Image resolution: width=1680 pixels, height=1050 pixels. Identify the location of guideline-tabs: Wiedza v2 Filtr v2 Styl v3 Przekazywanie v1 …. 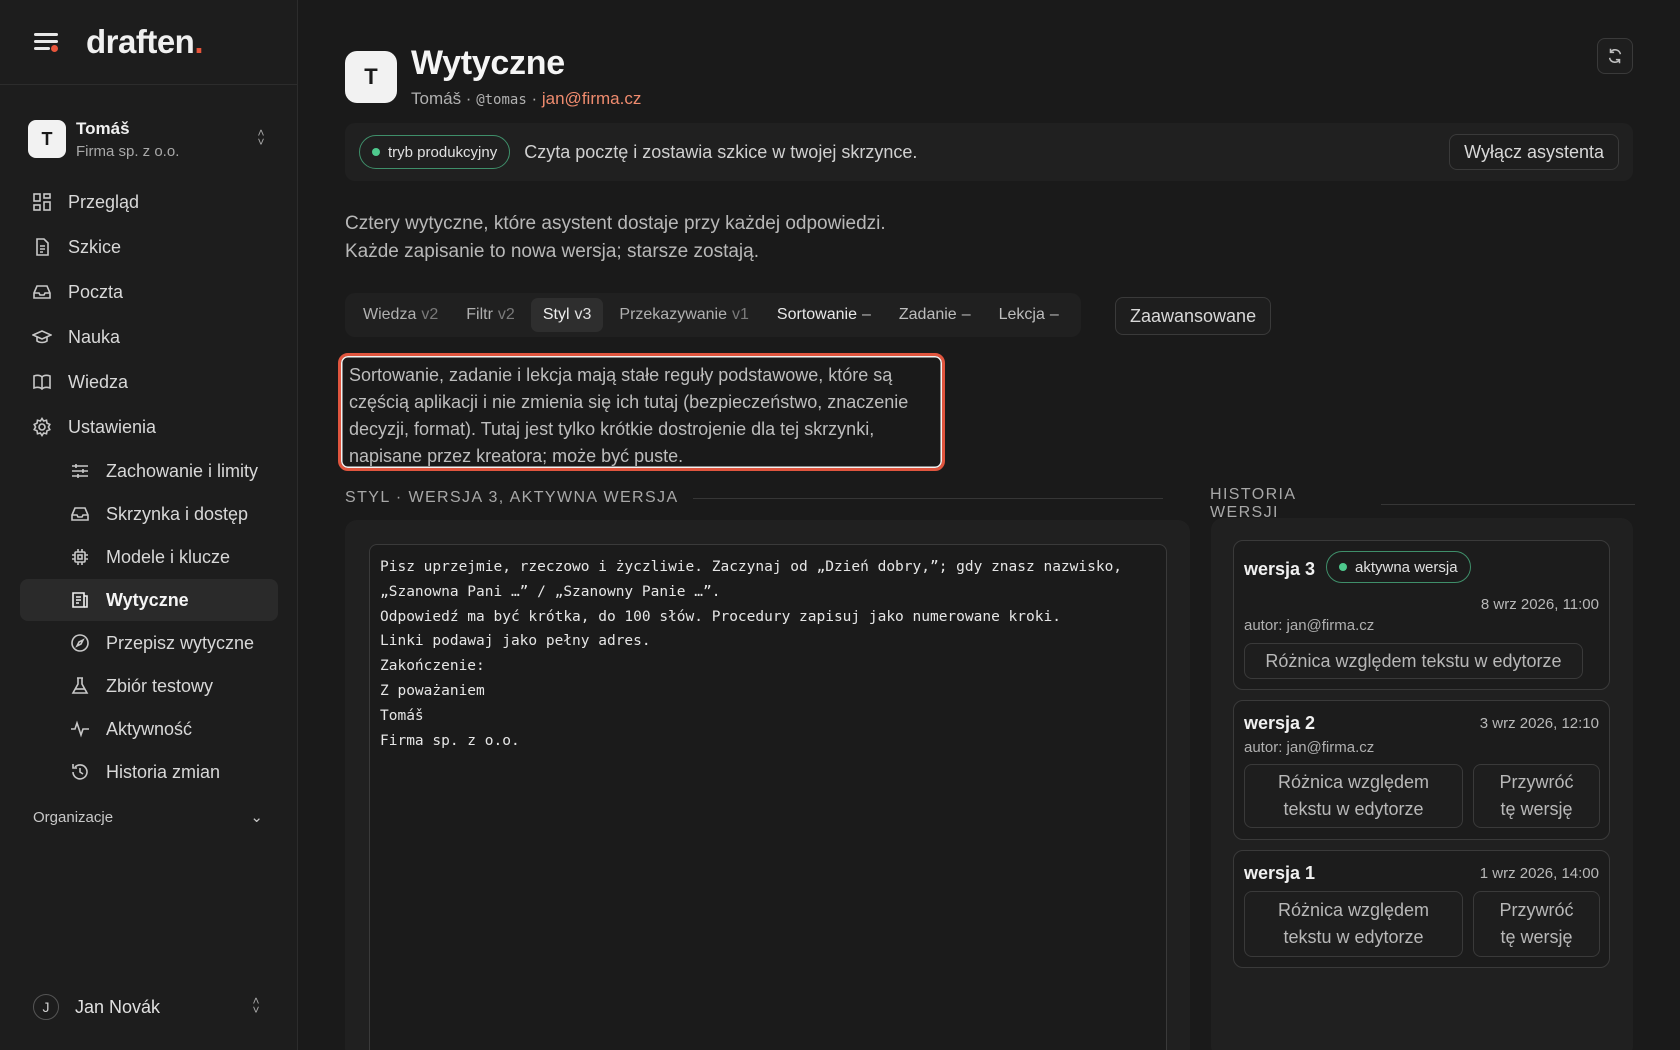
(713, 315).